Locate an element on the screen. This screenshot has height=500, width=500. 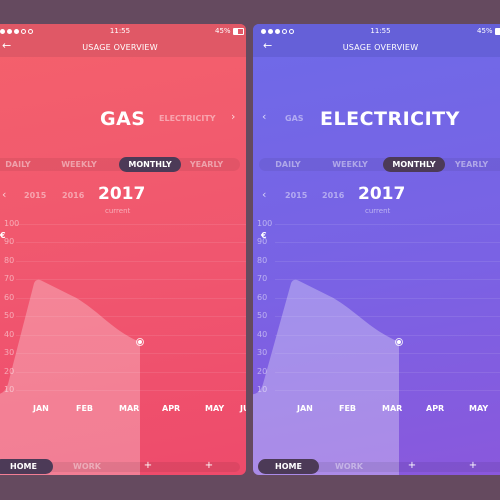
x-tick-label: JU is located at coordinates (243, 408).